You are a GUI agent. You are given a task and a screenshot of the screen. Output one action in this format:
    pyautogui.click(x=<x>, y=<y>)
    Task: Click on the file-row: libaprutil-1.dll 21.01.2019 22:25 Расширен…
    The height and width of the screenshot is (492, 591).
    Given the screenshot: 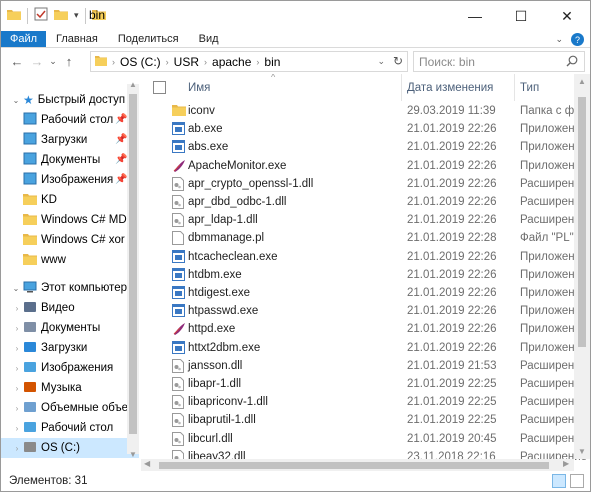 What is the action you would take?
    pyautogui.click(x=364, y=421)
    